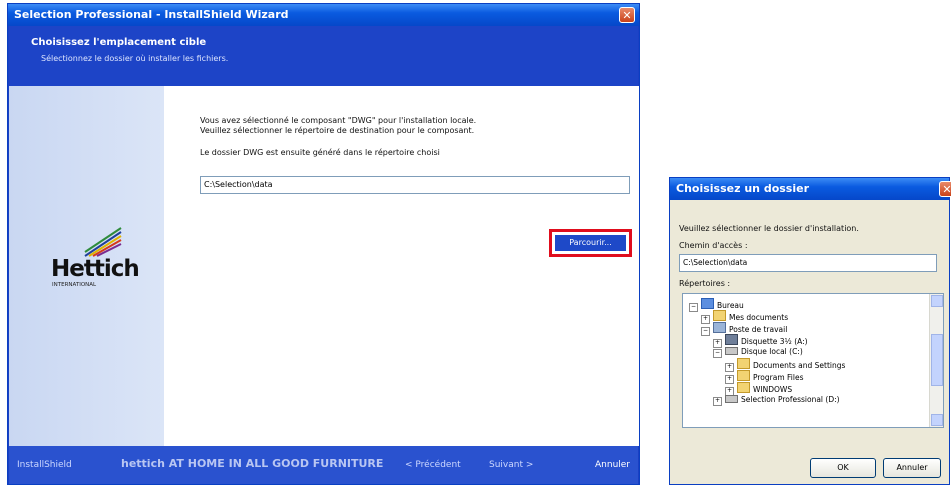 Image resolution: width=951 pixels, height=487 pixels. I want to click on close-icon: ✕, so click(627, 15).